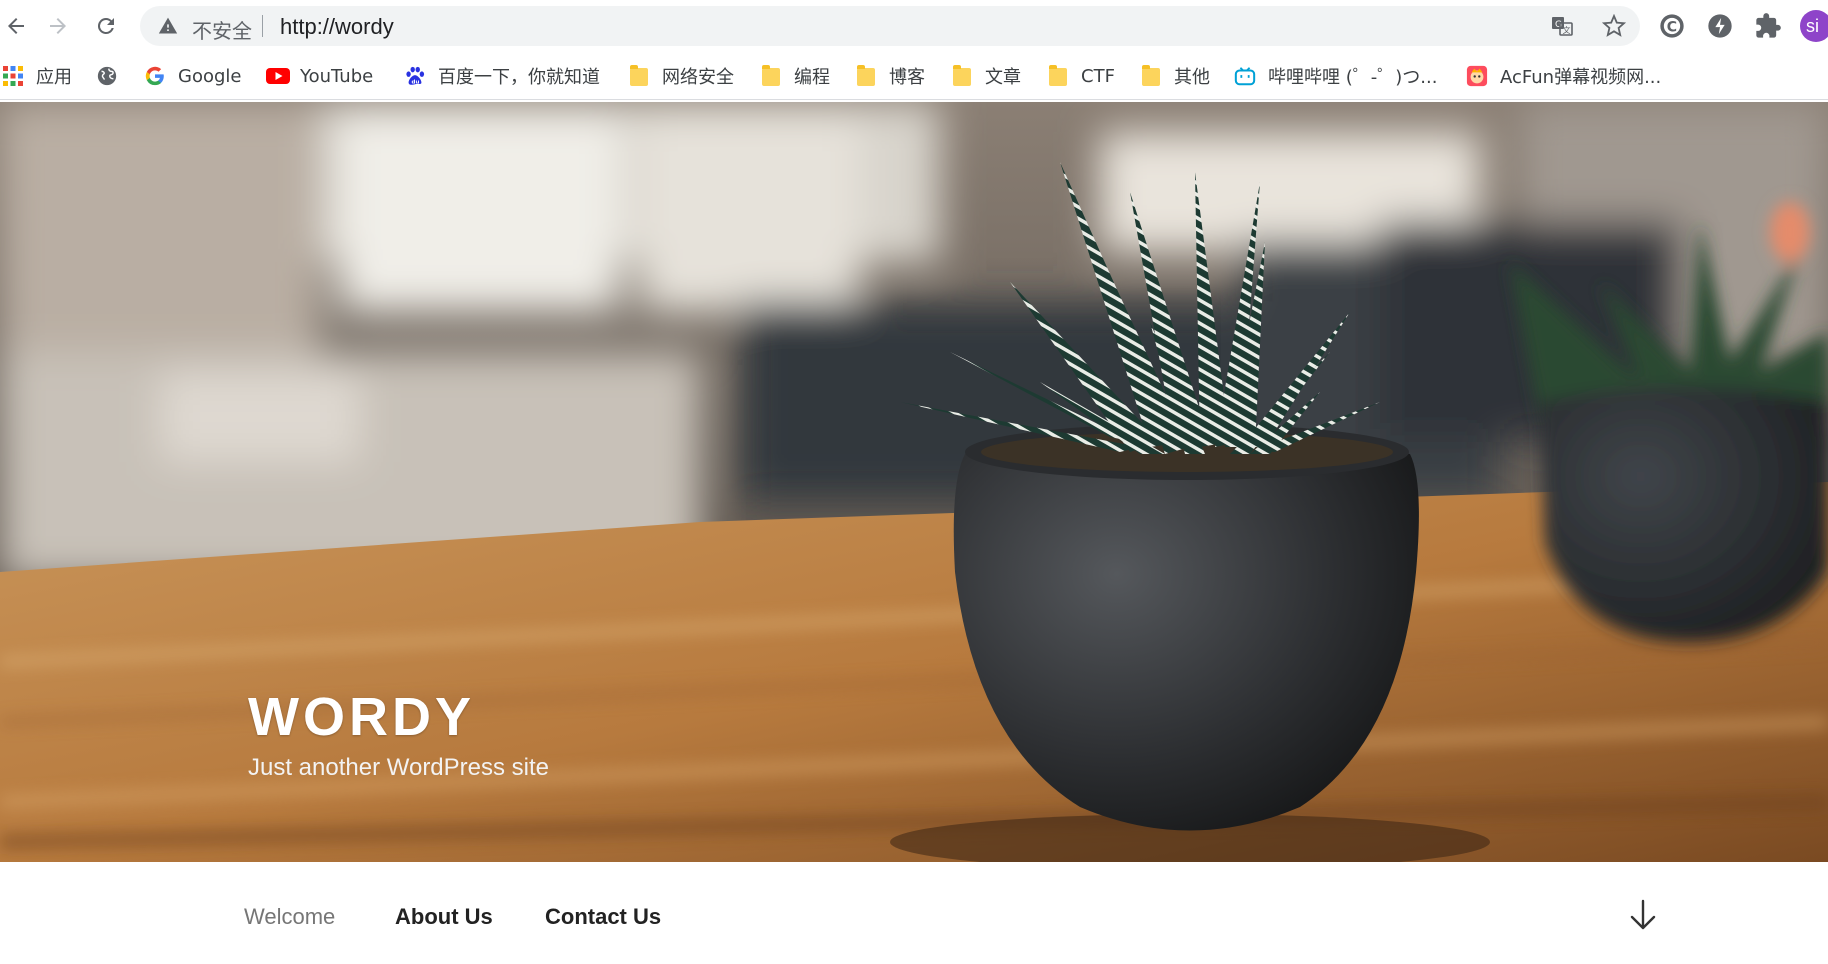 The image size is (1828, 964). I want to click on star-icon, so click(1614, 26).